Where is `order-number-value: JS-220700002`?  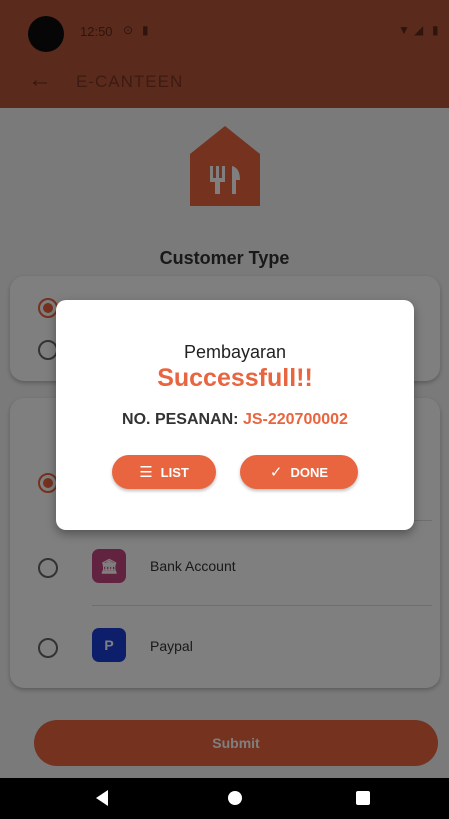 order-number-value: JS-220700002 is located at coordinates (295, 419).